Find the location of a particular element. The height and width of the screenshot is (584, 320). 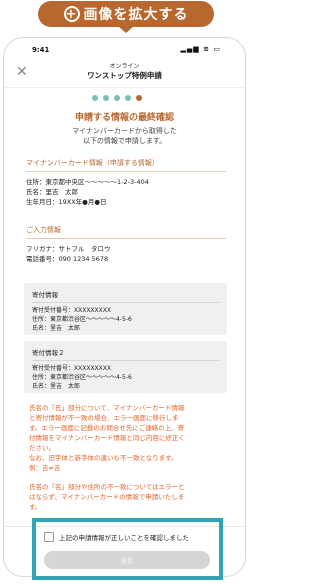

confirm-checkbox-row: 上記の申請情報が正しいことを確認しました is located at coordinates (116, 537).